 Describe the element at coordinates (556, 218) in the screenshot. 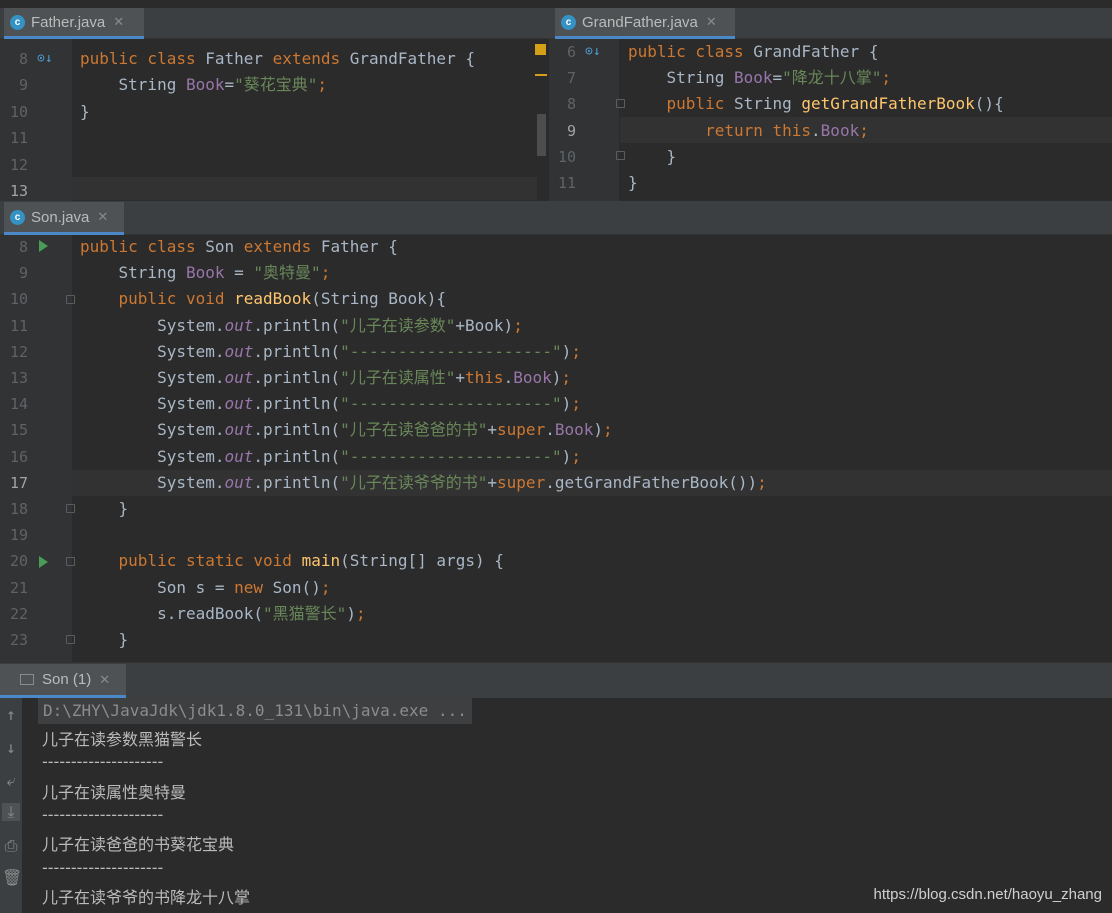

I see `son-tabbar` at that location.